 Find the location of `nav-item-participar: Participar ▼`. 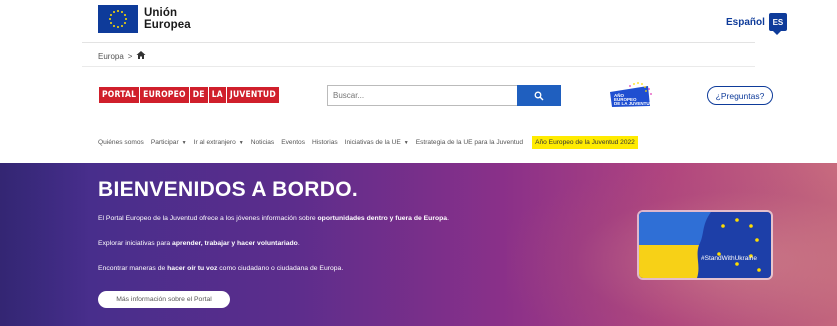

nav-item-participar: Participar ▼ is located at coordinates (169, 142).